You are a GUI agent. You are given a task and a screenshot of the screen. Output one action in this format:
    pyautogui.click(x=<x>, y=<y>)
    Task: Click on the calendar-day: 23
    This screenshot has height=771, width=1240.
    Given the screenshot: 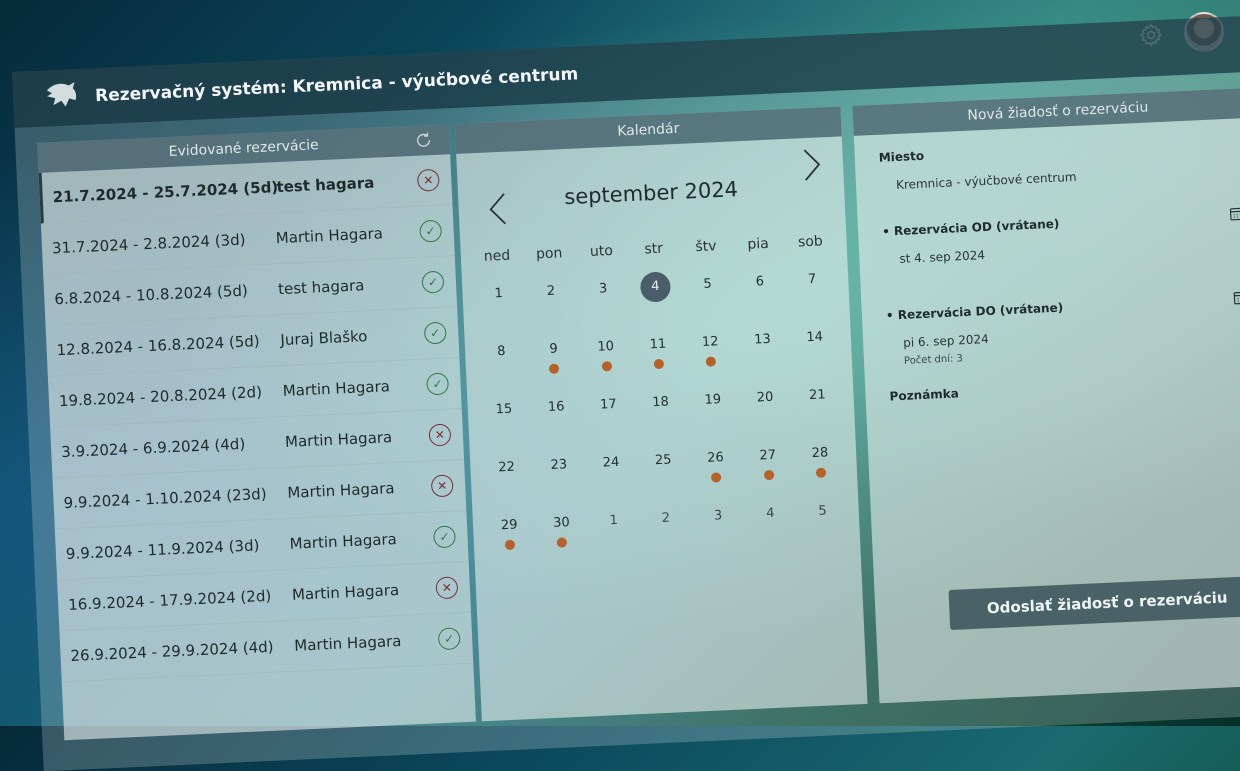 What is the action you would take?
    pyautogui.click(x=559, y=470)
    